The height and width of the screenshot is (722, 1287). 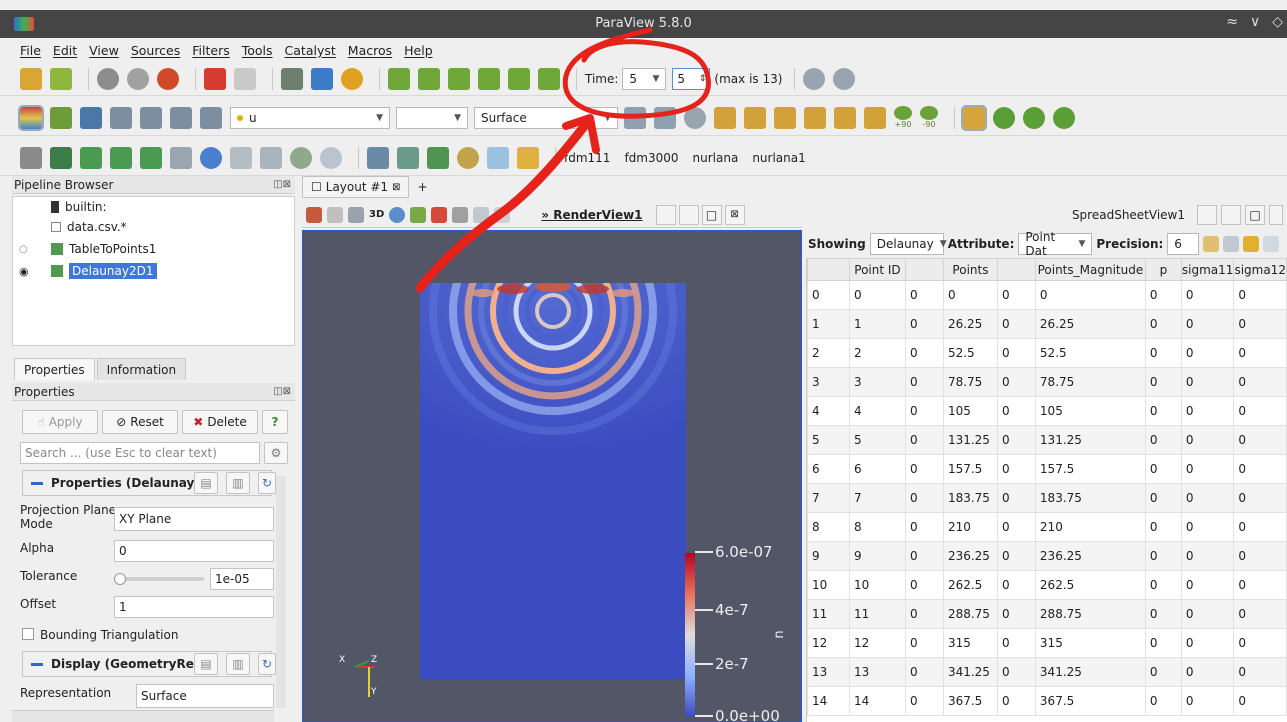 I want to click on table-row: 3 3 0 78.75 0 78.75 0 0 0, so click(x=1047, y=382).